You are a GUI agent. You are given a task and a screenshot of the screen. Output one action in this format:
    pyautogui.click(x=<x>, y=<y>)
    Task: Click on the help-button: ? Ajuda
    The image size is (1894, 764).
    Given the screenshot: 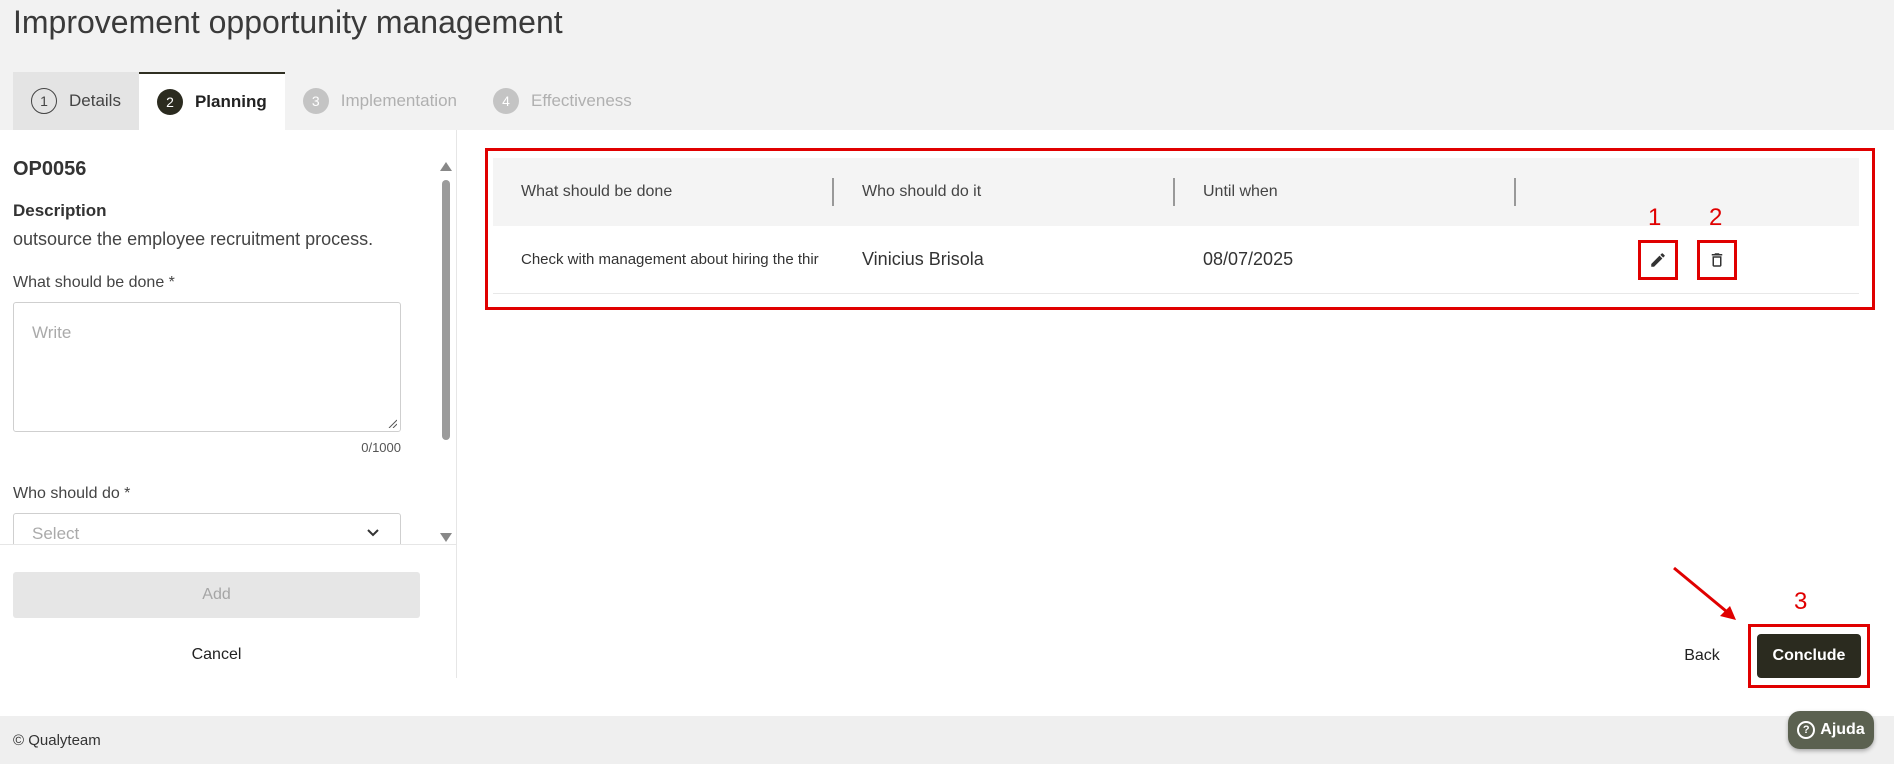 What is the action you would take?
    pyautogui.click(x=1831, y=730)
    